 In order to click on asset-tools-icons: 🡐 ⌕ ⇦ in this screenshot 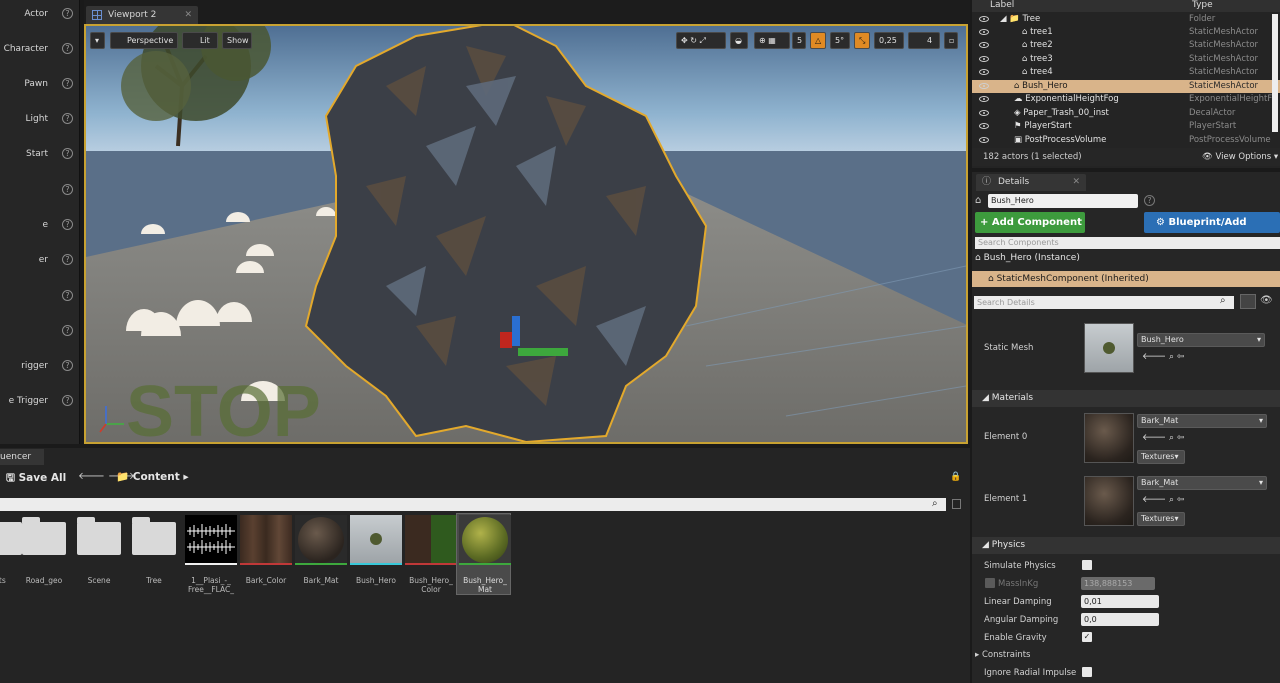, I will do `click(1163, 437)`.